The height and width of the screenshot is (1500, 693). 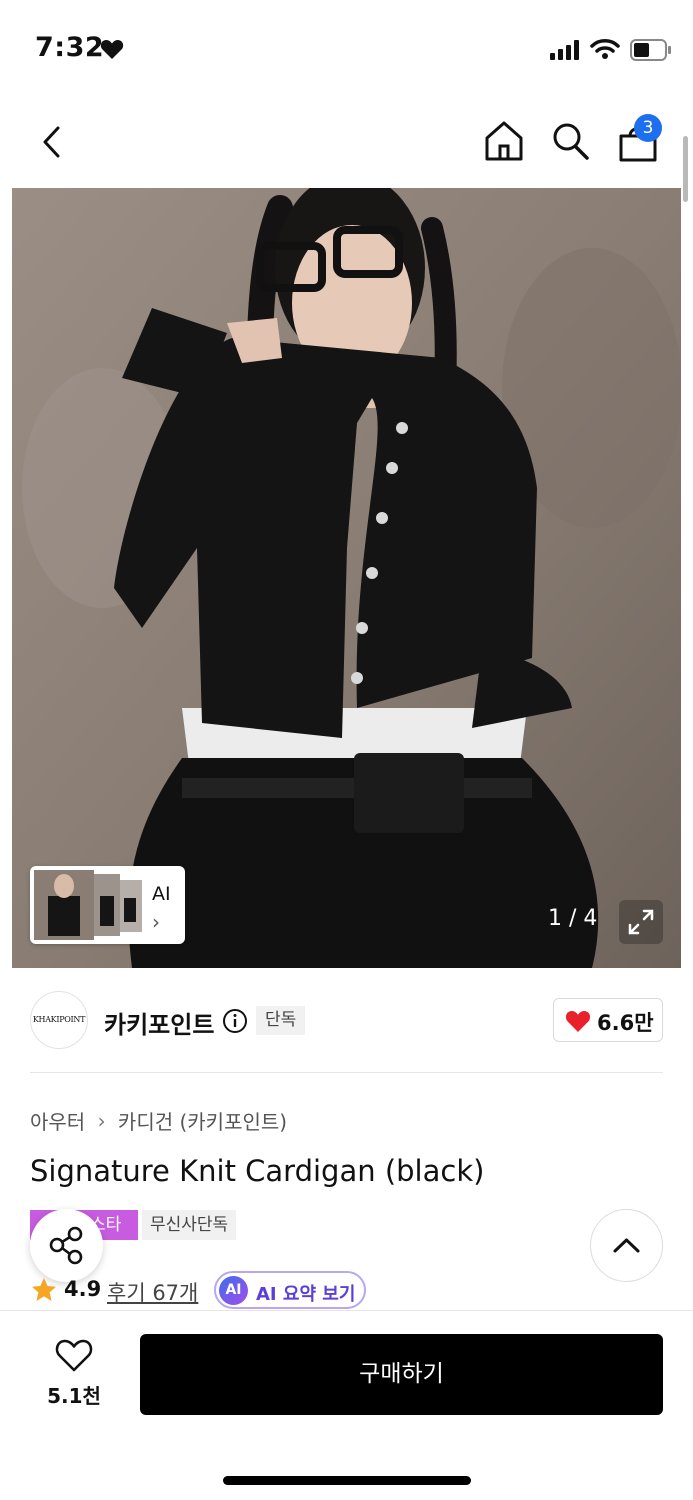 I want to click on breadcrumb-item-outer: 아우터, so click(x=57, y=1122).